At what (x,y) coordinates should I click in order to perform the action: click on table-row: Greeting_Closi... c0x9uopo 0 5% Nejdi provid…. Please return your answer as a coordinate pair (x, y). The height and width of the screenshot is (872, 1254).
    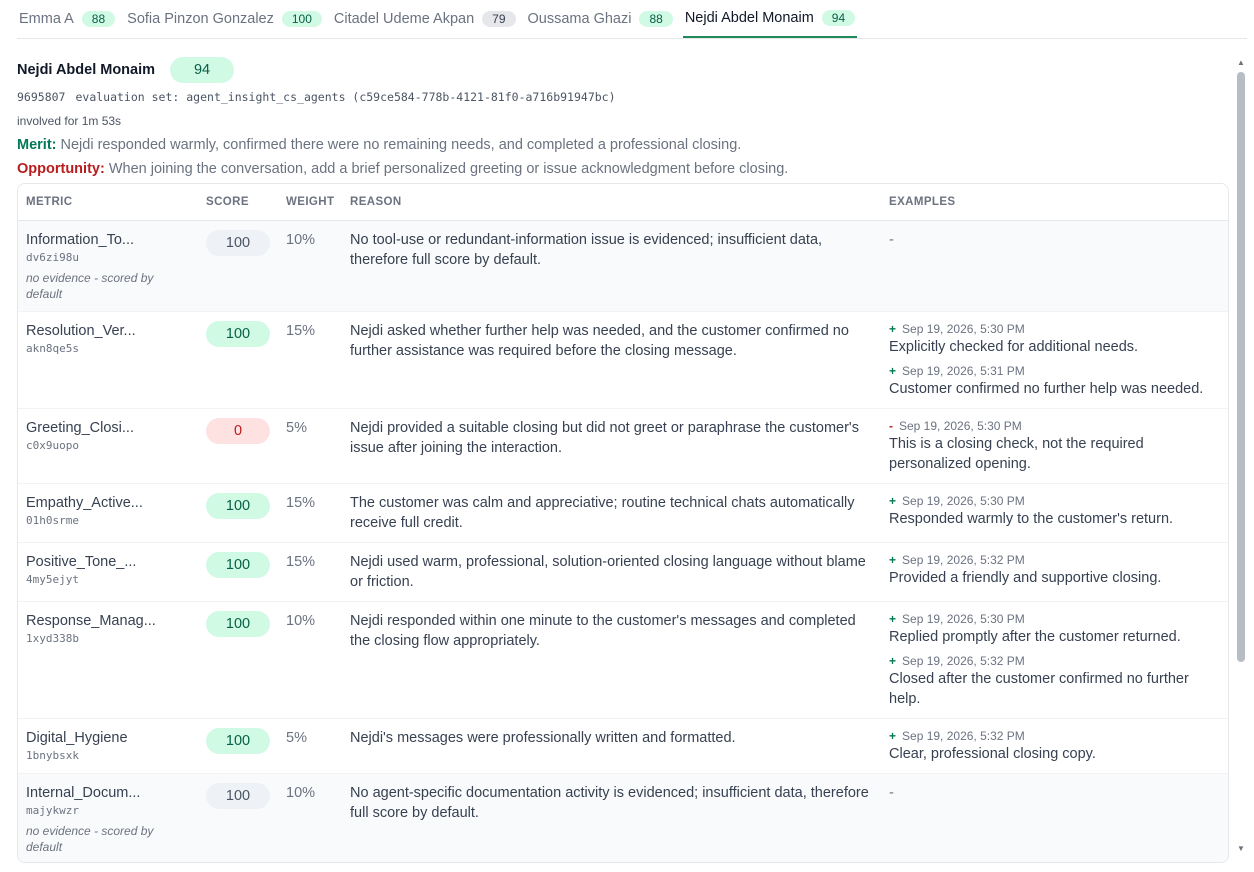
    Looking at the image, I should click on (623, 446).